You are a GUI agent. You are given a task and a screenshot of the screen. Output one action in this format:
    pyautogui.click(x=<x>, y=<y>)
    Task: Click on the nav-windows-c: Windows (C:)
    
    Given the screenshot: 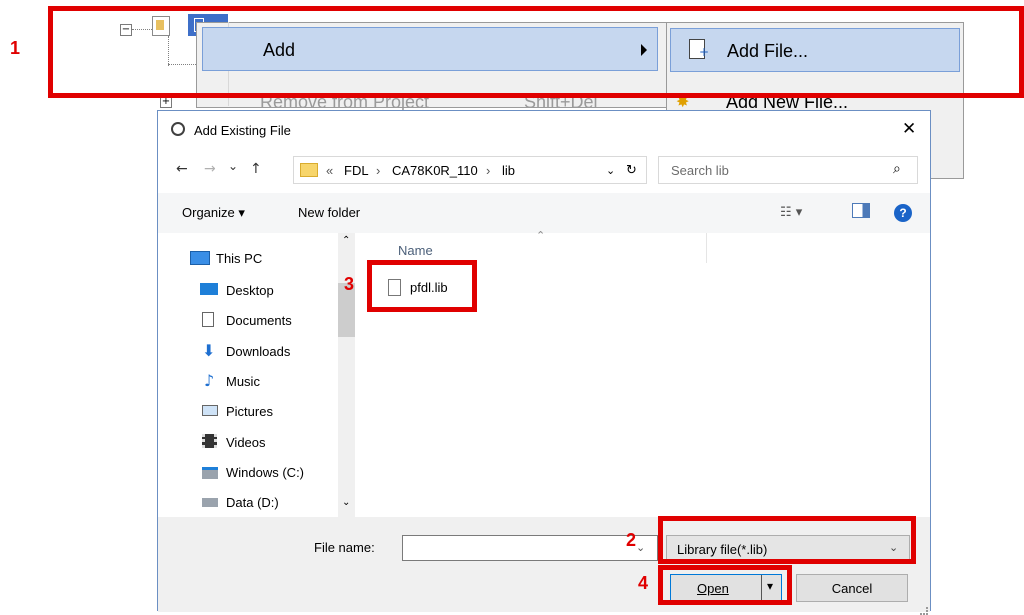 What is the action you would take?
    pyautogui.click(x=265, y=472)
    